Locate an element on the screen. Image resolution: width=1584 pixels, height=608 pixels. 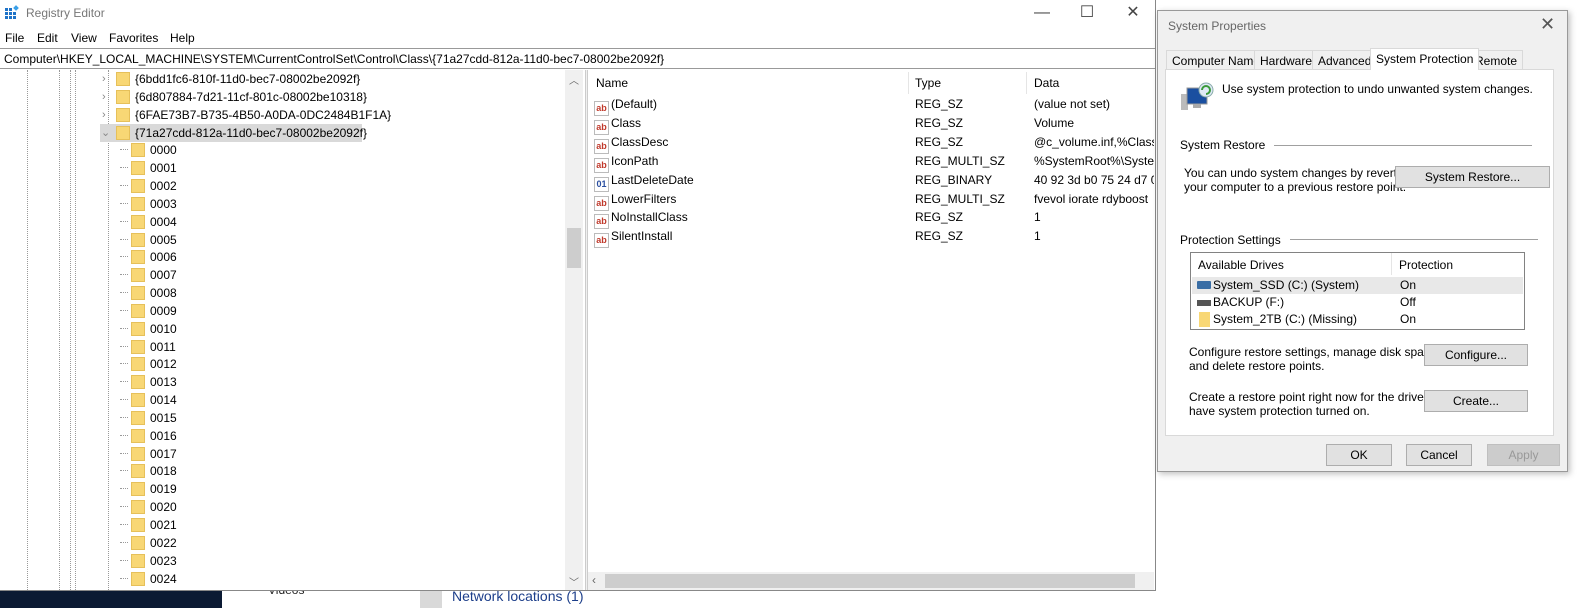
value-data: 40 92 3d b0 75 24 d7 01 is located at coordinates (1094, 179).